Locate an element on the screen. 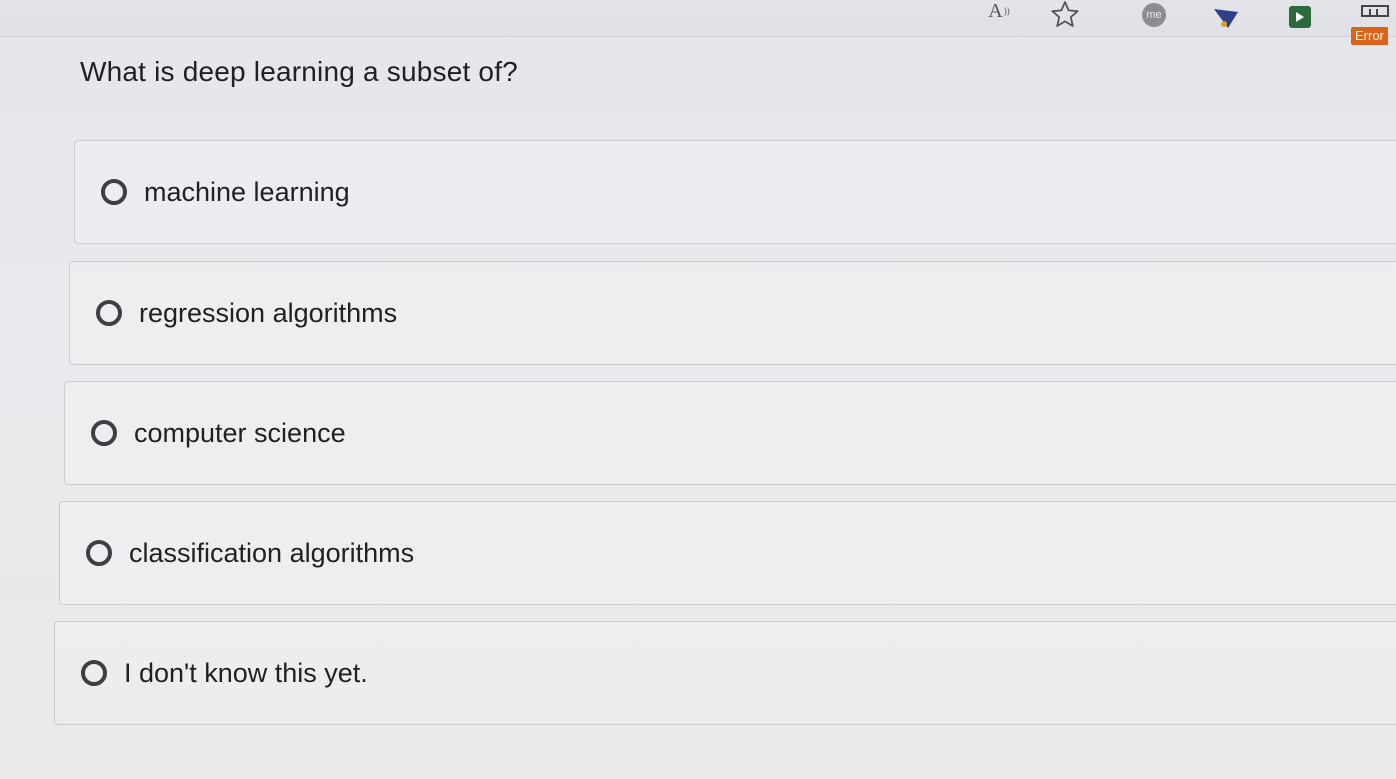 The width and height of the screenshot is (1396, 779). extension-green-icon is located at coordinates (1300, 17).